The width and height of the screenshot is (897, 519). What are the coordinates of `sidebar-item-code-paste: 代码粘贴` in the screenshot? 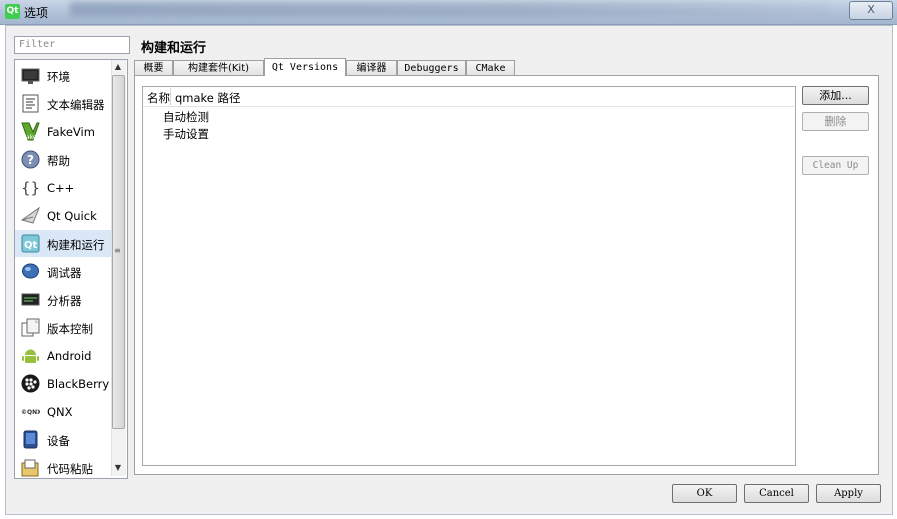 It's located at (63, 466).